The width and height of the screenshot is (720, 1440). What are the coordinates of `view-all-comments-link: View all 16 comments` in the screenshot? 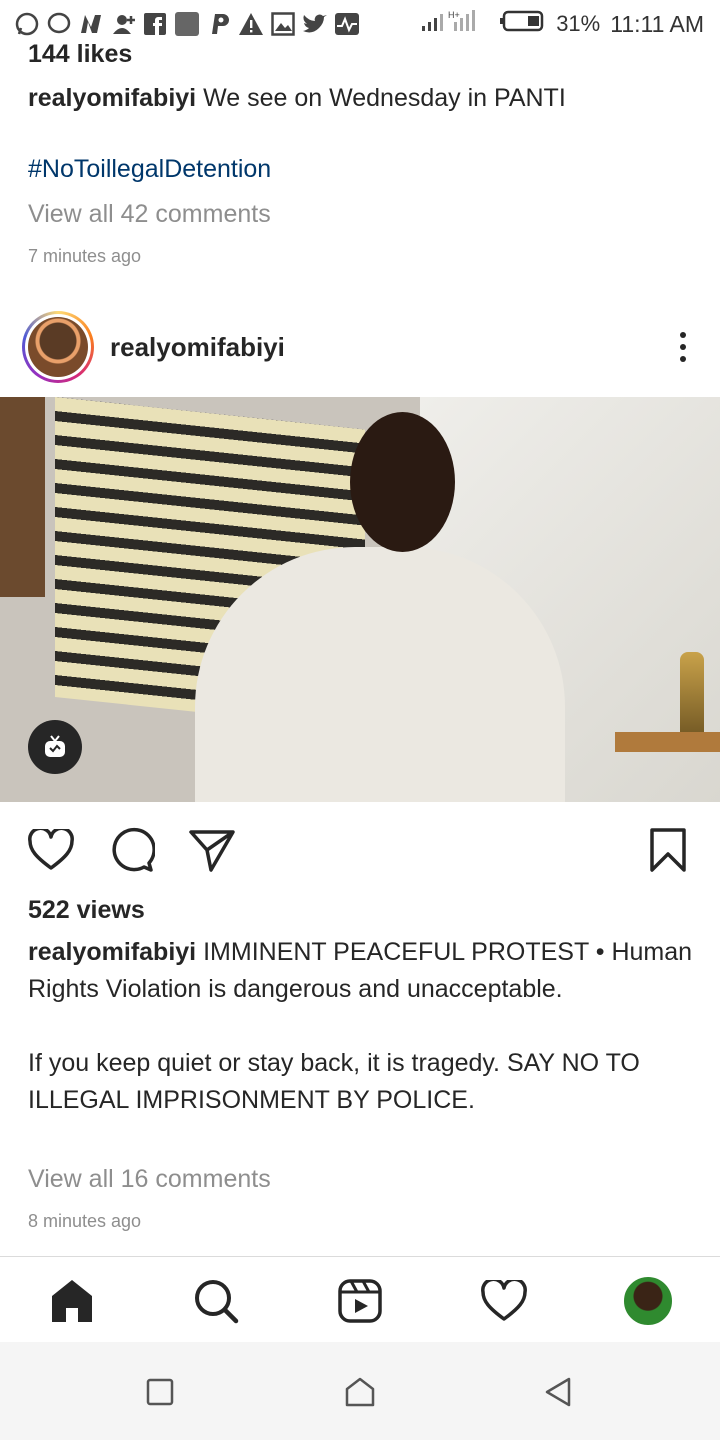 It's located at (363, 1179).